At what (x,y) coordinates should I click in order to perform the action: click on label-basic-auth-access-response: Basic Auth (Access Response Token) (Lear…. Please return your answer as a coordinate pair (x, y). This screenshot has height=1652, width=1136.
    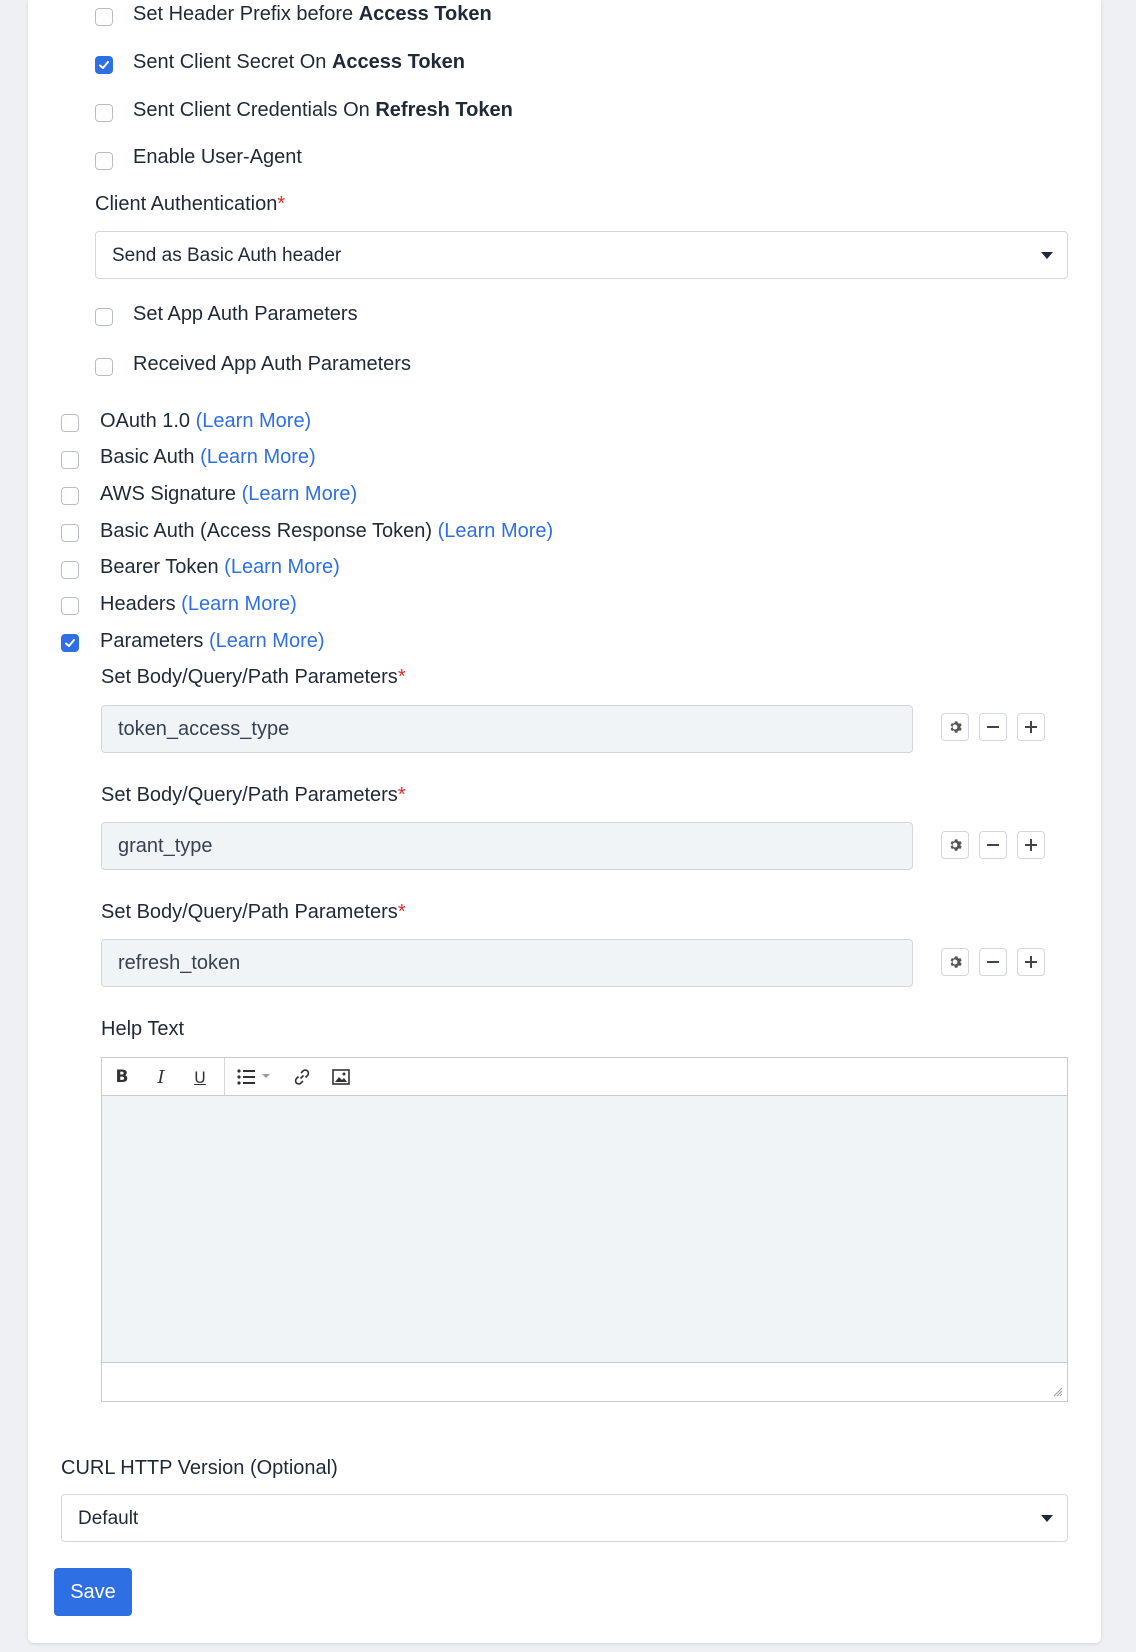
    Looking at the image, I should click on (327, 531).